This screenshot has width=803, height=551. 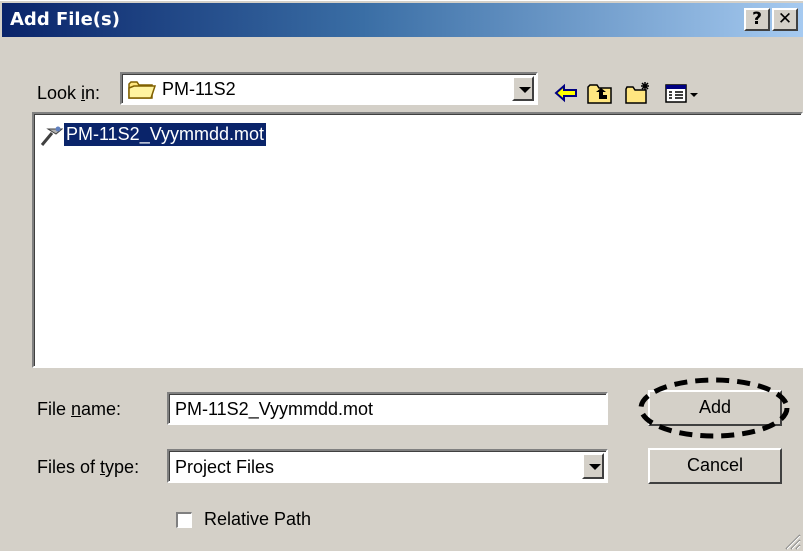 What do you see at coordinates (257, 519) in the screenshot?
I see `relative-path-label: Relative Path` at bounding box center [257, 519].